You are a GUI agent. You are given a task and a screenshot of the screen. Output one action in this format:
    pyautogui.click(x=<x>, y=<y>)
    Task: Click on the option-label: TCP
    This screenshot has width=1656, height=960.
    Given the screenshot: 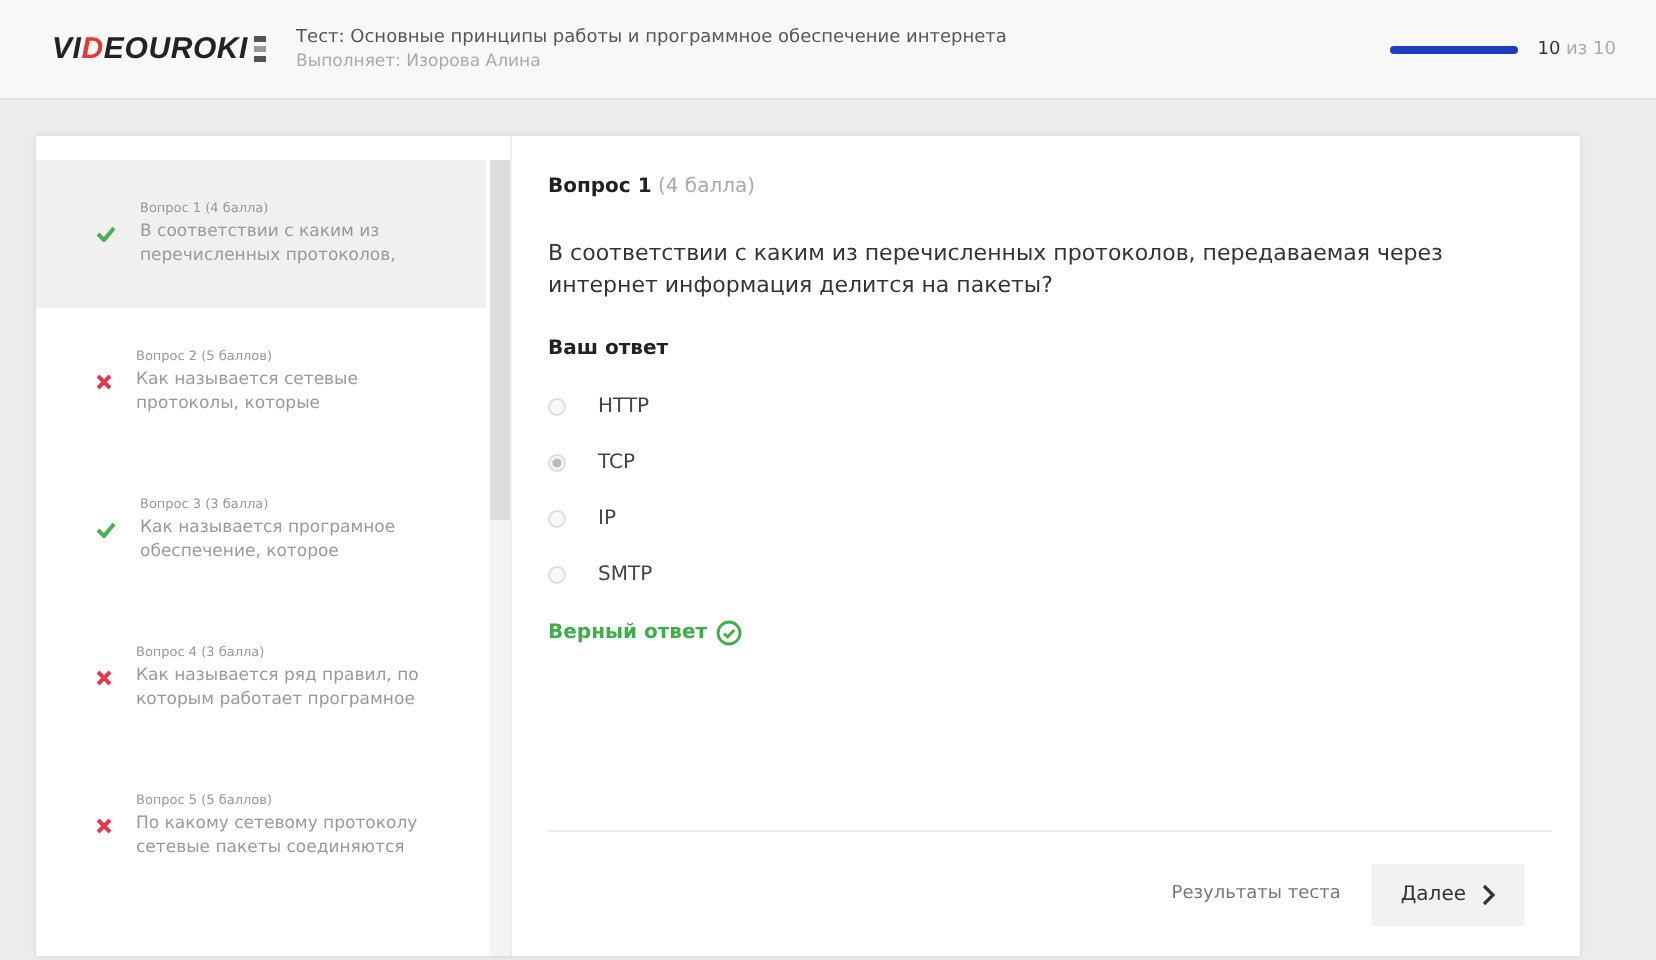 What is the action you would take?
    pyautogui.click(x=617, y=463)
    